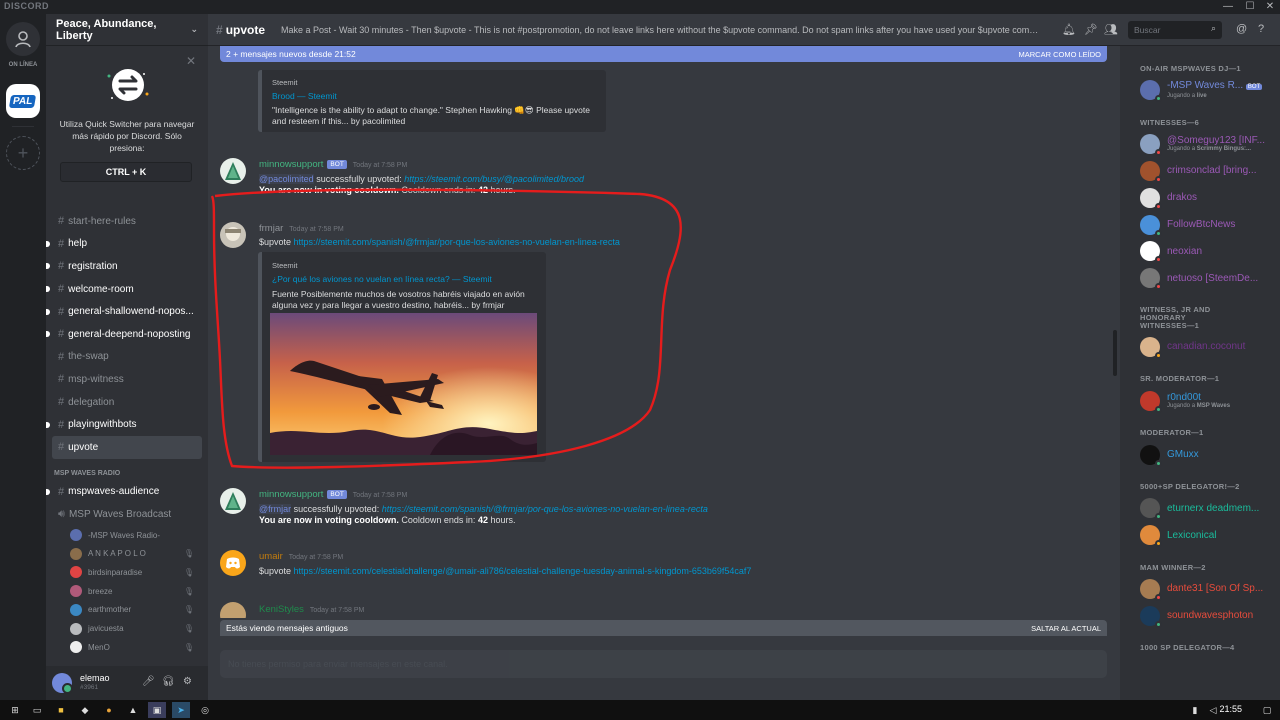 Image resolution: width=1280 pixels, height=720 pixels. Describe the element at coordinates (61, 221) in the screenshot. I see `hash-icon: #` at that location.